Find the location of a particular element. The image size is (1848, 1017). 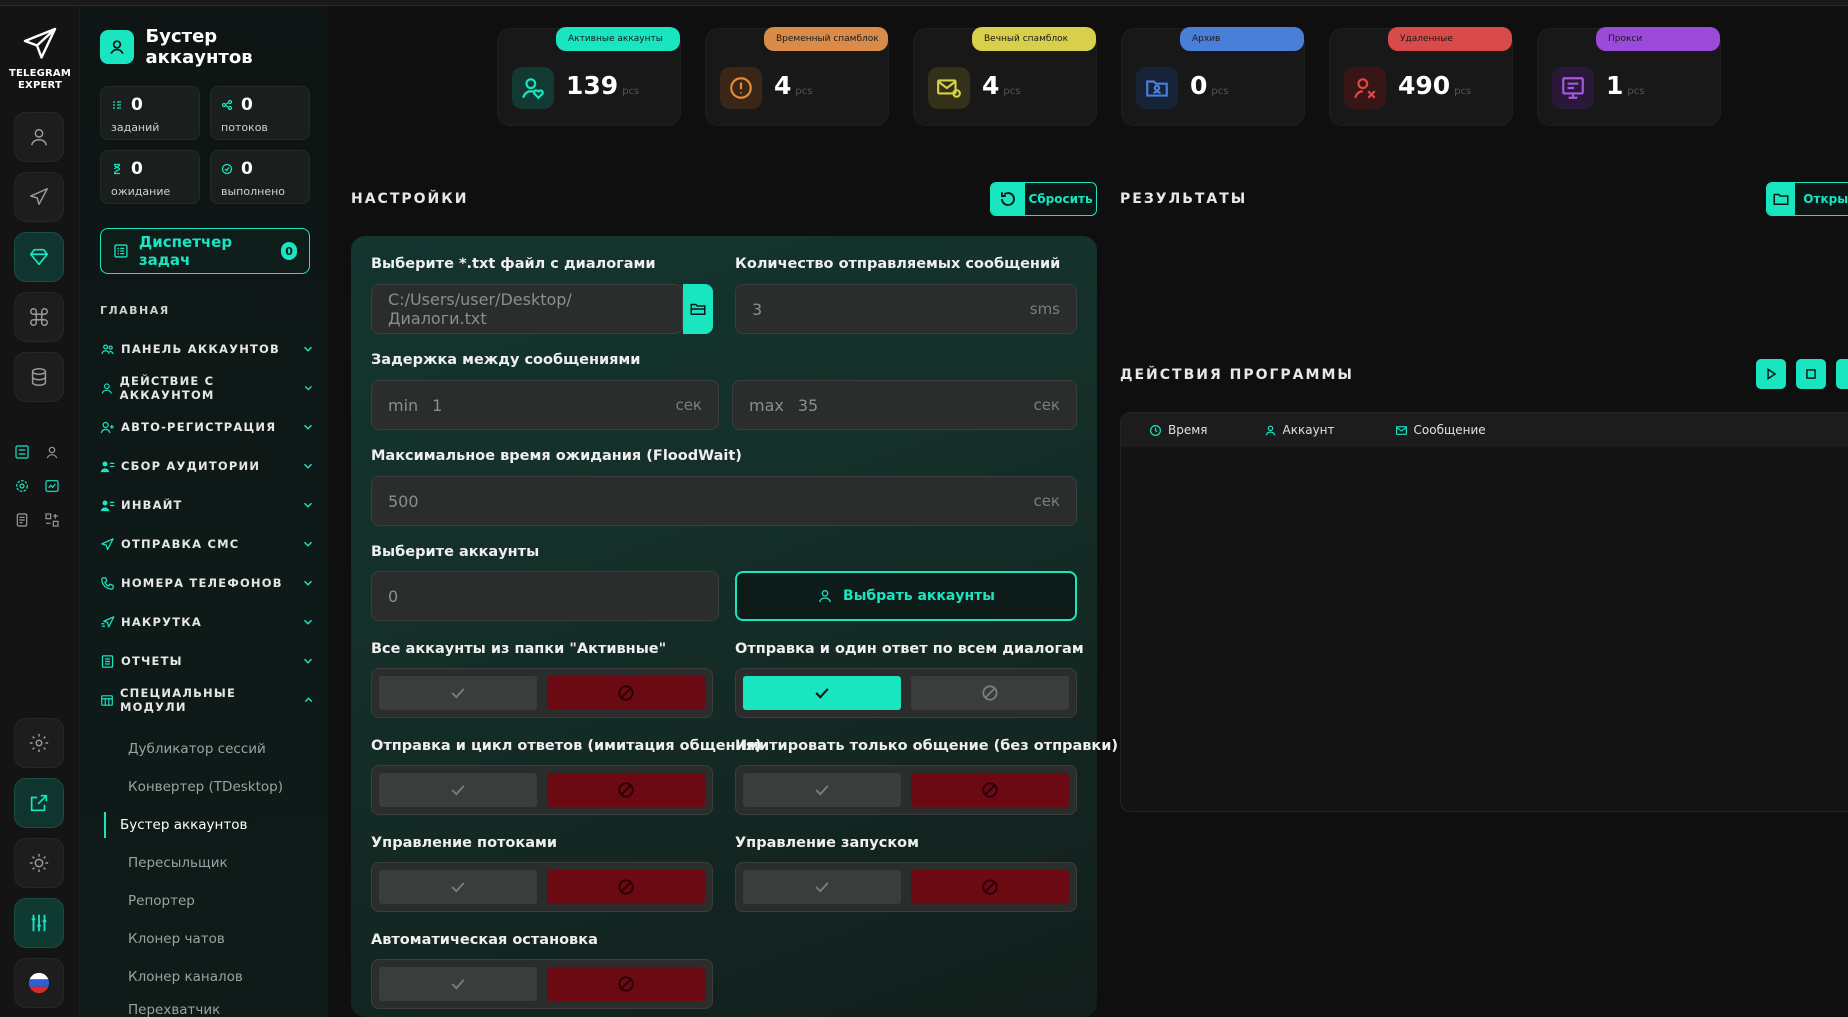

card-label: Прокси is located at coordinates (1658, 39).